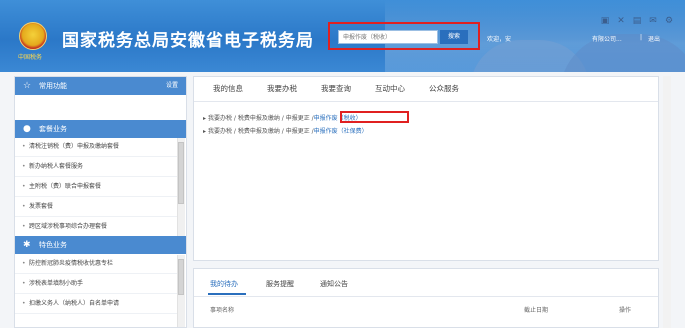 This screenshot has width=685, height=328. I want to click on emblem-caption: 中国税务, so click(30, 57).